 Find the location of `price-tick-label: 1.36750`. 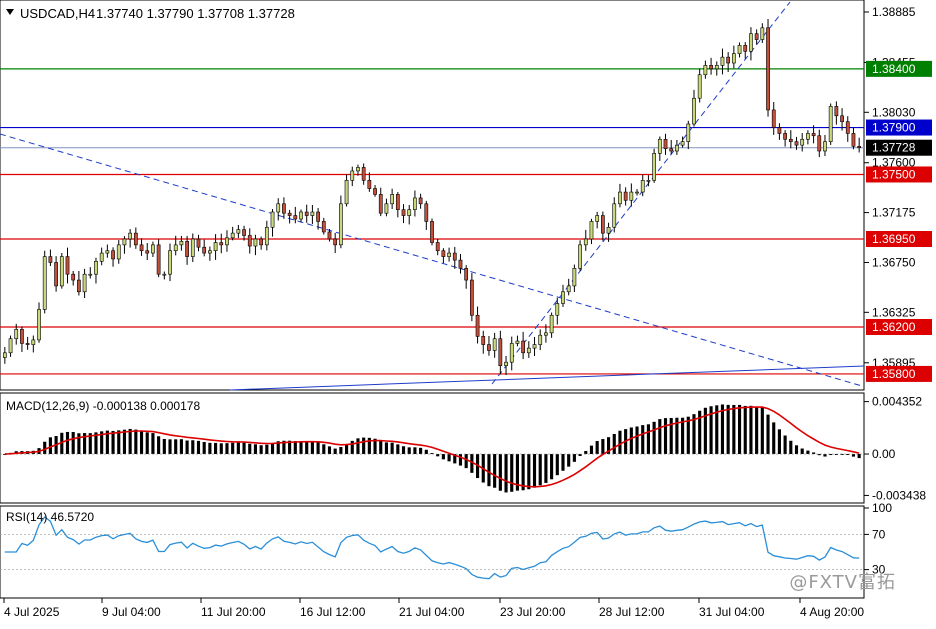

price-tick-label: 1.36750 is located at coordinates (894, 262).